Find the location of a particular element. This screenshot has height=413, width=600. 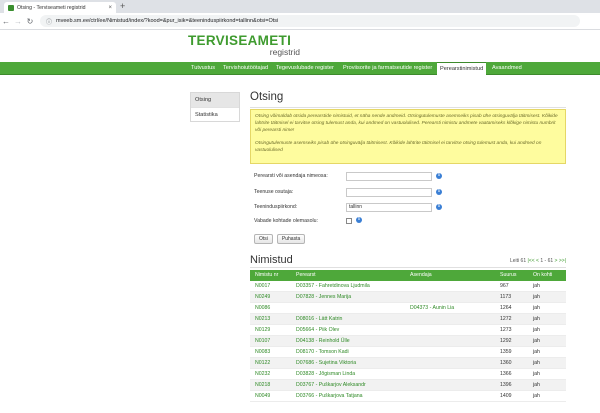

field-row-teeninduspiirkond: Teeninduspiirkond: tallinn i is located at coordinates (404, 207).